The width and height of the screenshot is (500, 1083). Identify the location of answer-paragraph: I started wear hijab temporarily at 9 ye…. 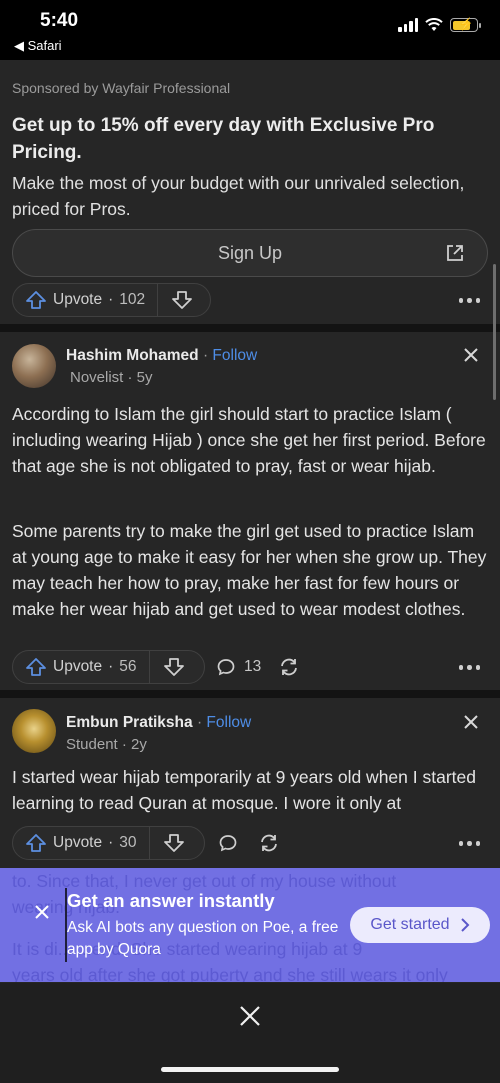
(251, 790).